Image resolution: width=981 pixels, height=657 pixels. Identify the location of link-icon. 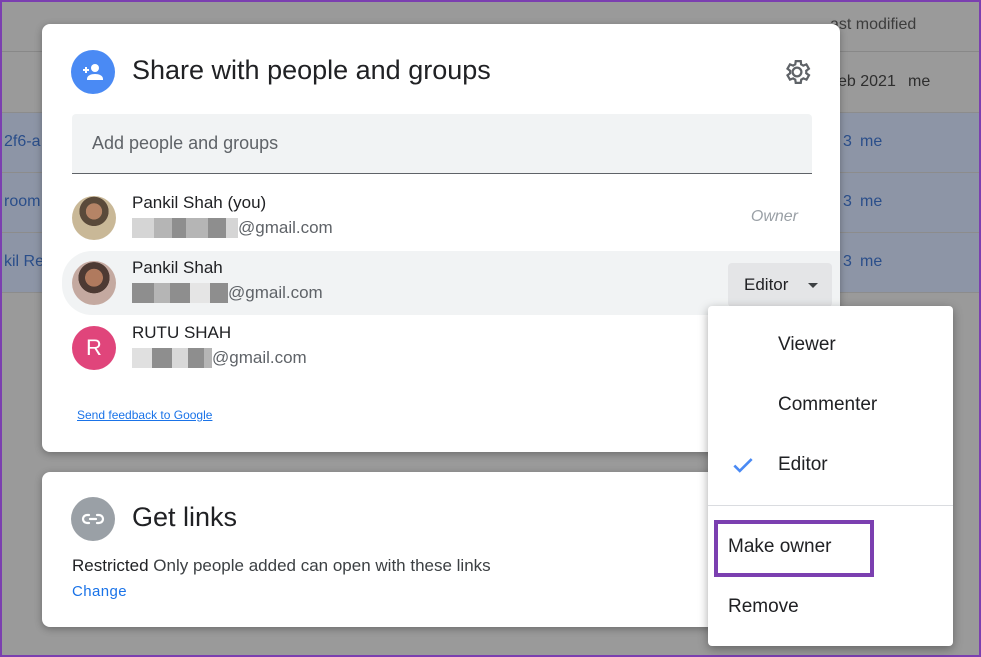
(93, 519).